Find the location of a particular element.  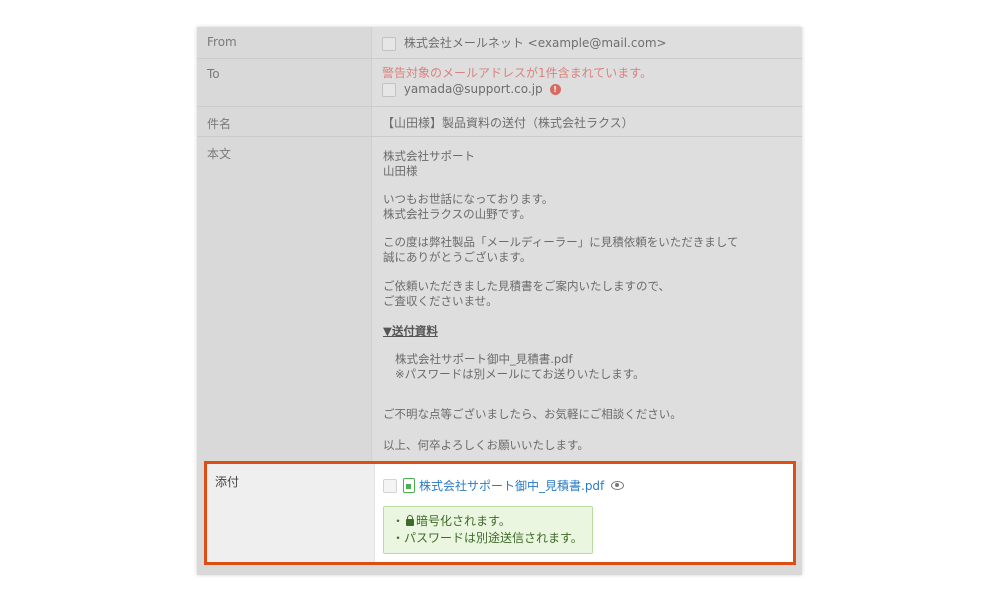

from-address: 株式会社メールネット <example@mail.com> is located at coordinates (535, 43).